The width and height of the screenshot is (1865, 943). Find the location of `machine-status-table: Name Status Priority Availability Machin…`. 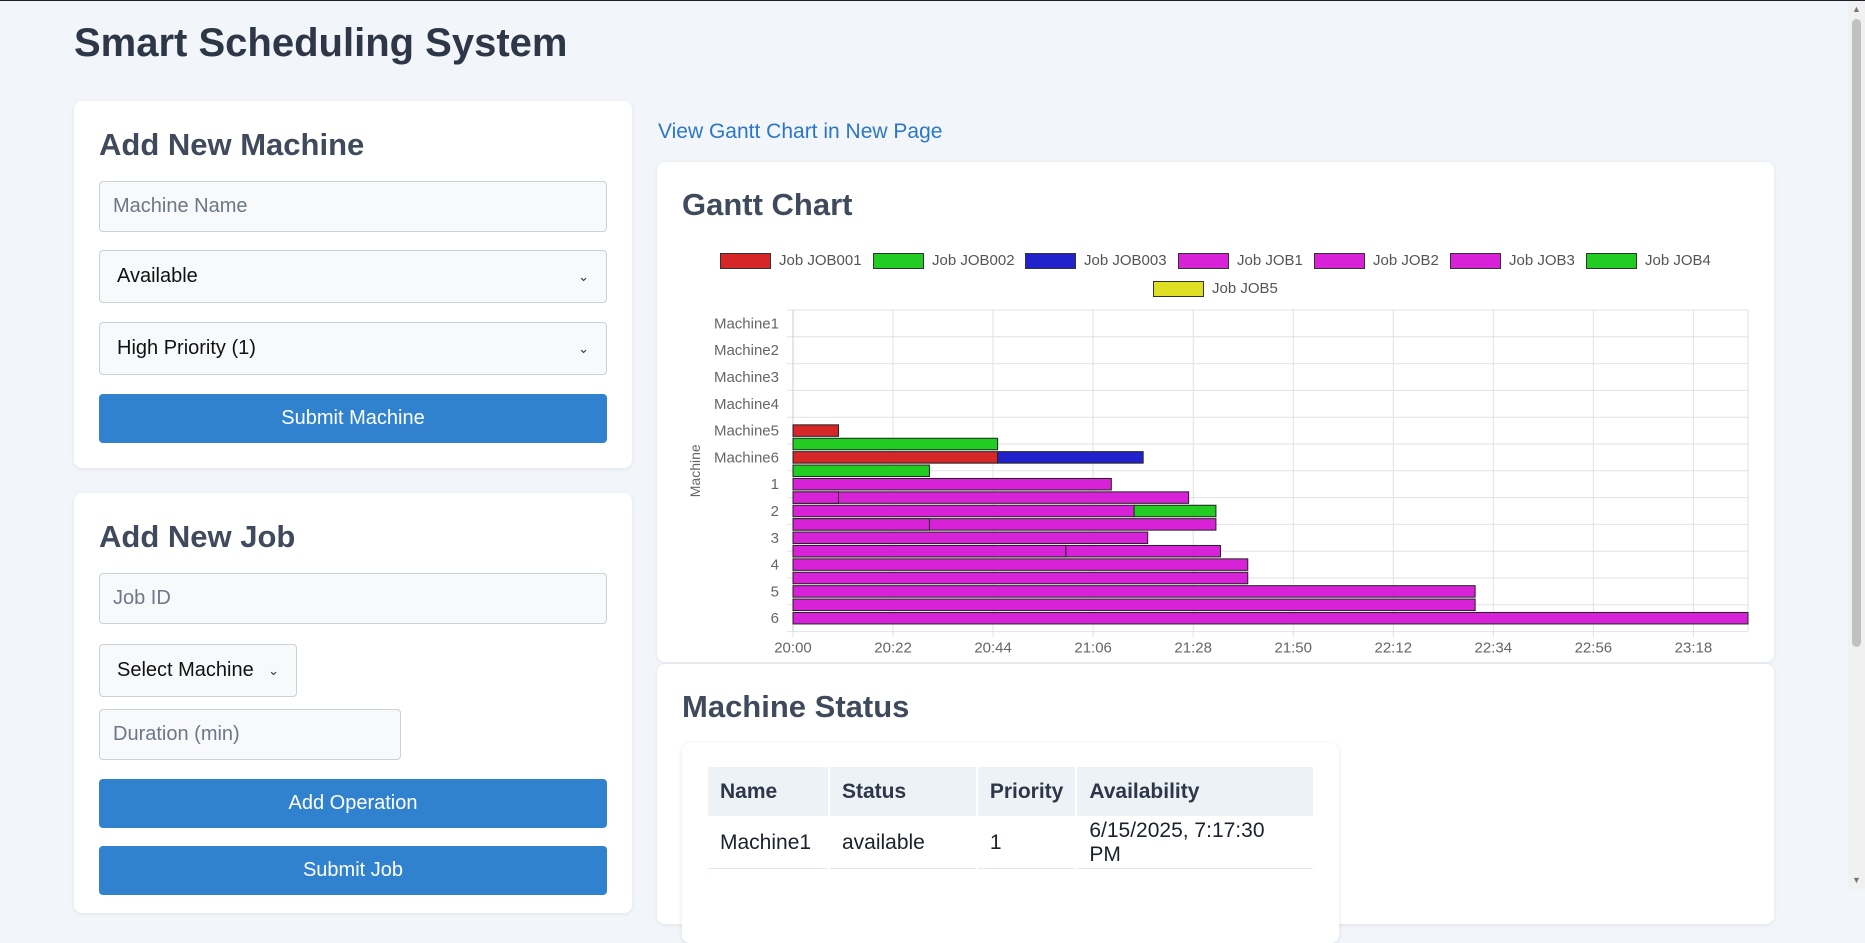

machine-status-table: Name Status Priority Availability Machin… is located at coordinates (1010, 818).